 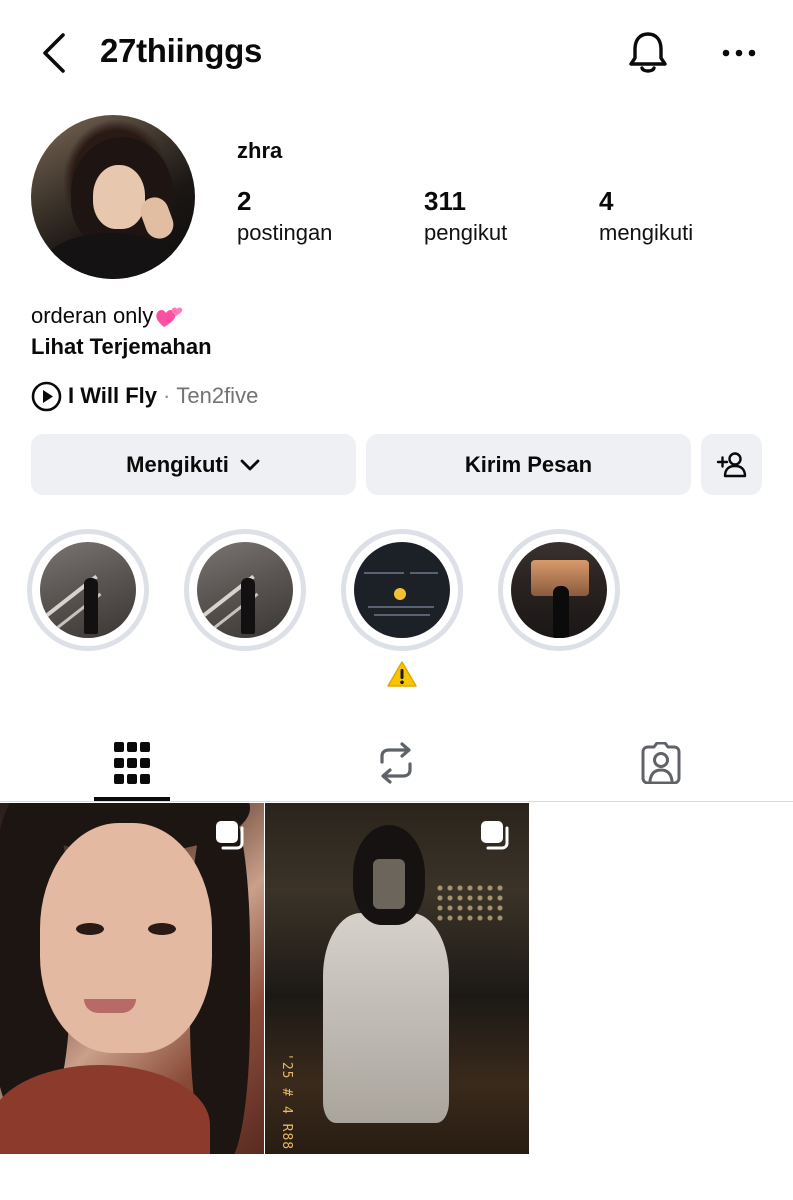 I want to click on profile-bio: orderan only, so click(x=108, y=316).